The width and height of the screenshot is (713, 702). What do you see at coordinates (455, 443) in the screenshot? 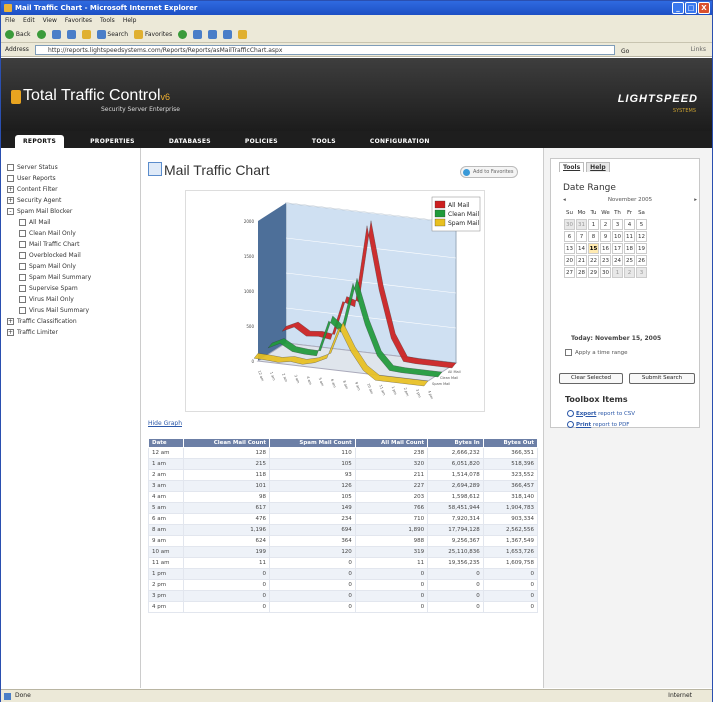
I see `column-header: Bytes In` at bounding box center [455, 443].